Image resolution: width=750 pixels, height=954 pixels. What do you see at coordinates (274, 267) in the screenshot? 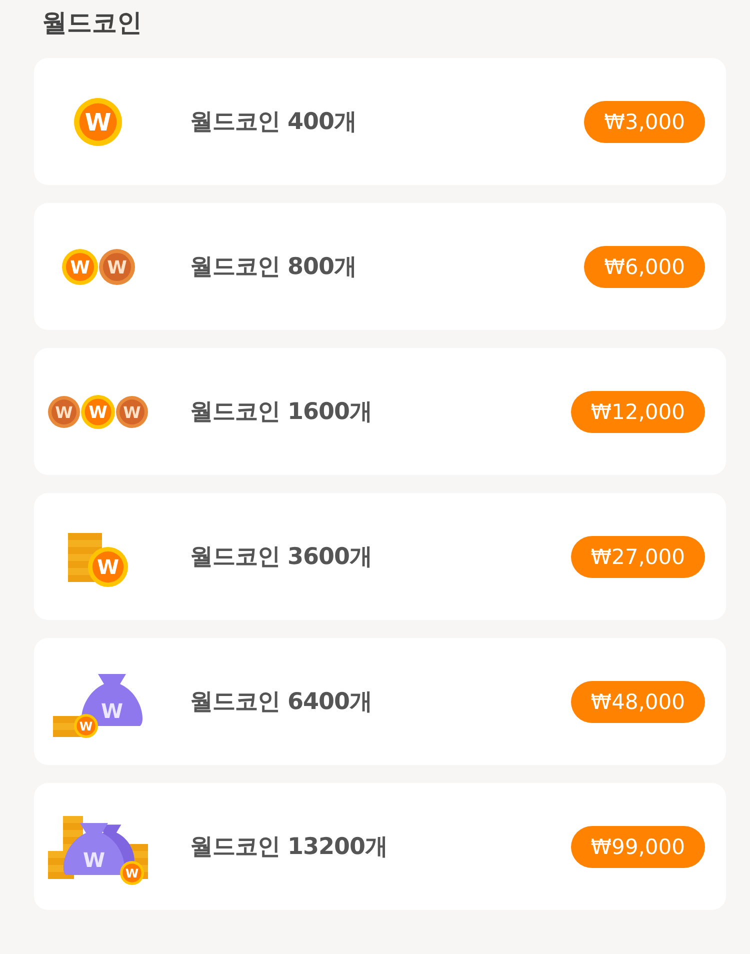
I see `product-name: 월드코인 800개` at bounding box center [274, 267].